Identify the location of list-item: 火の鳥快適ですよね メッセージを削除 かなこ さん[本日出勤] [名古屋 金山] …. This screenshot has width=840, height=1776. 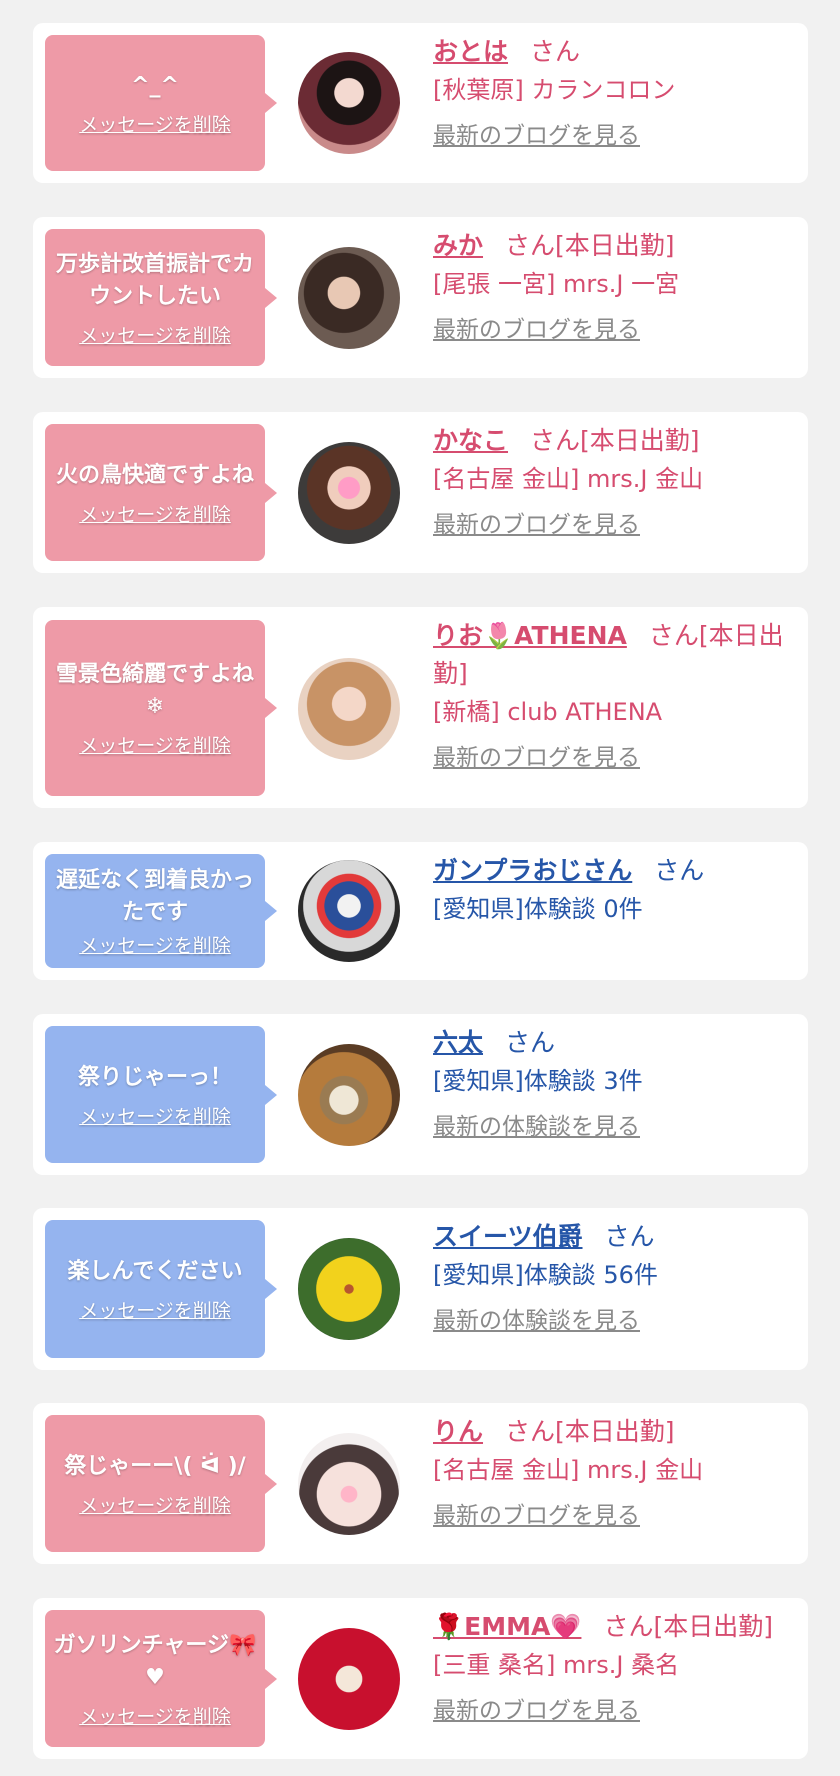
(420, 492).